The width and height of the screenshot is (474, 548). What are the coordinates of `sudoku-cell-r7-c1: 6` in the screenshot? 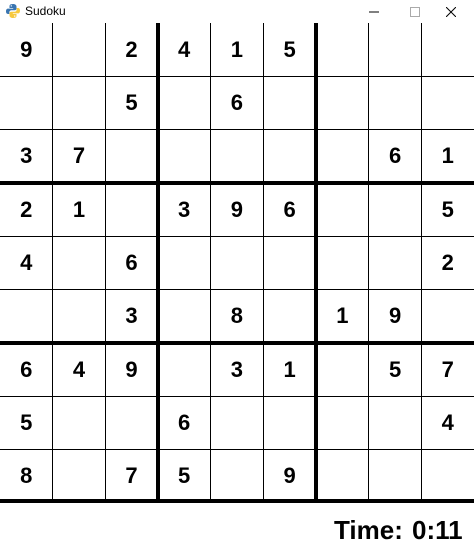 It's located at (26, 369).